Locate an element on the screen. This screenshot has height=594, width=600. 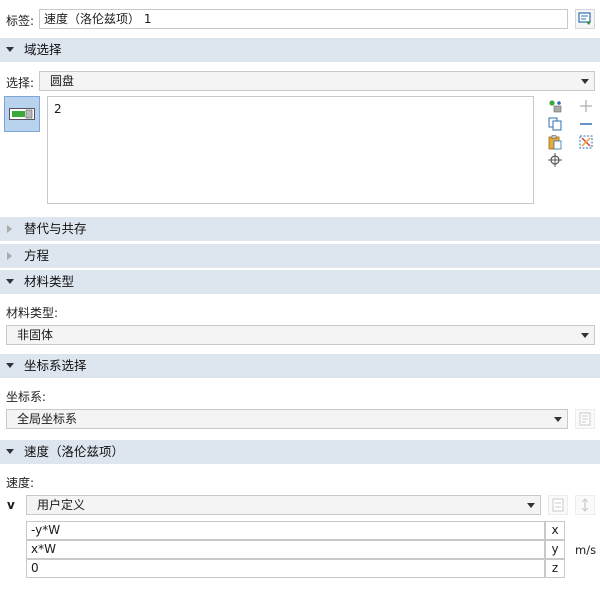
section-title: 方程 is located at coordinates (37, 255).